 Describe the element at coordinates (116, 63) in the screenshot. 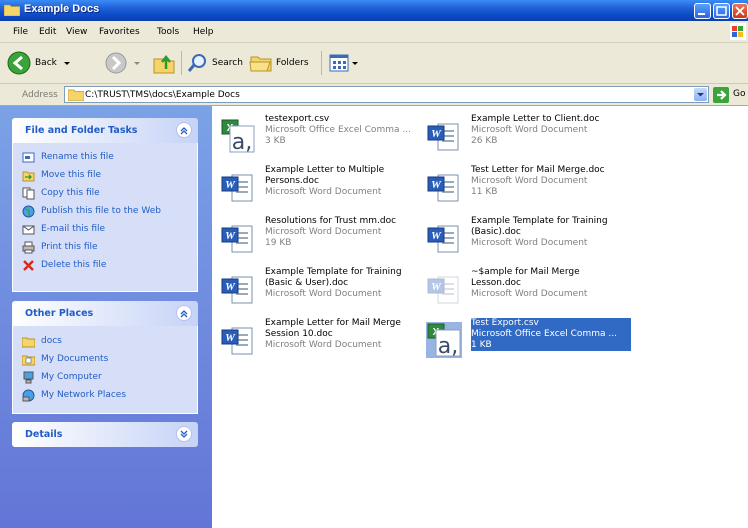

I see `forward-arrow-icon` at that location.